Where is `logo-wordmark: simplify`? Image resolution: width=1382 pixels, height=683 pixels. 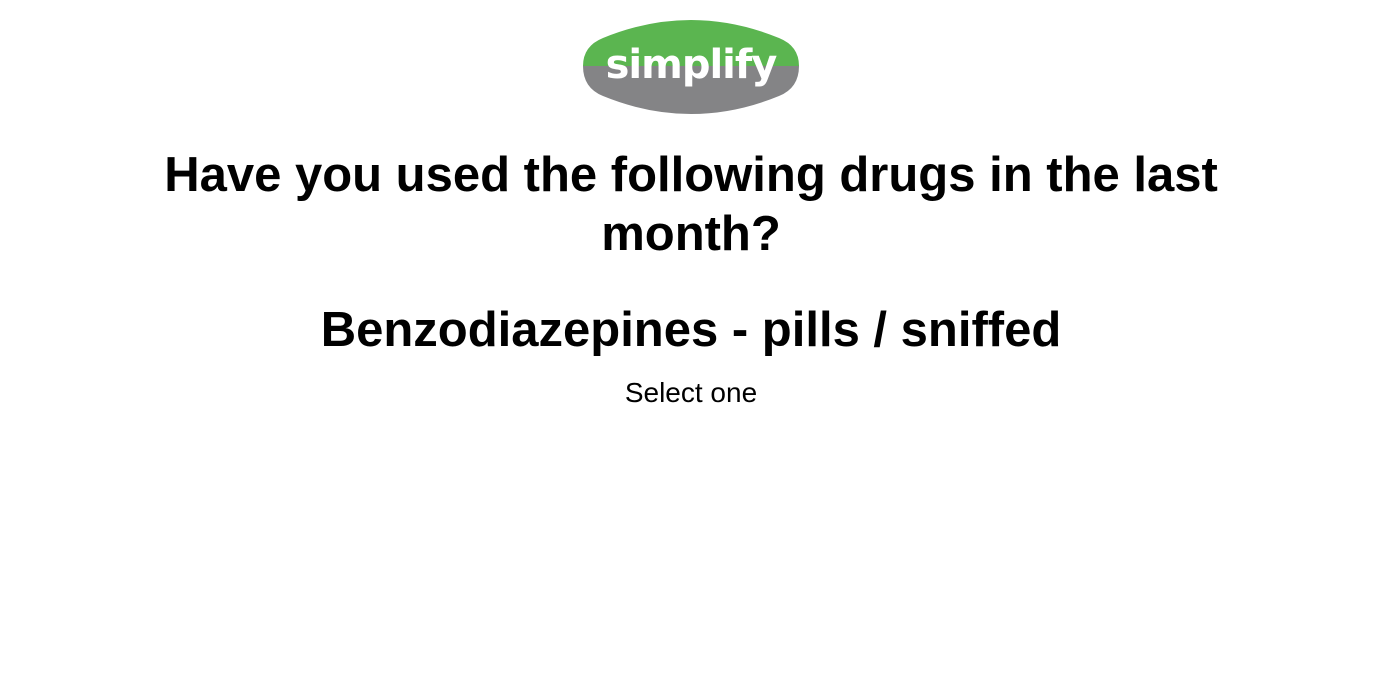 logo-wordmark: simplify is located at coordinates (692, 65).